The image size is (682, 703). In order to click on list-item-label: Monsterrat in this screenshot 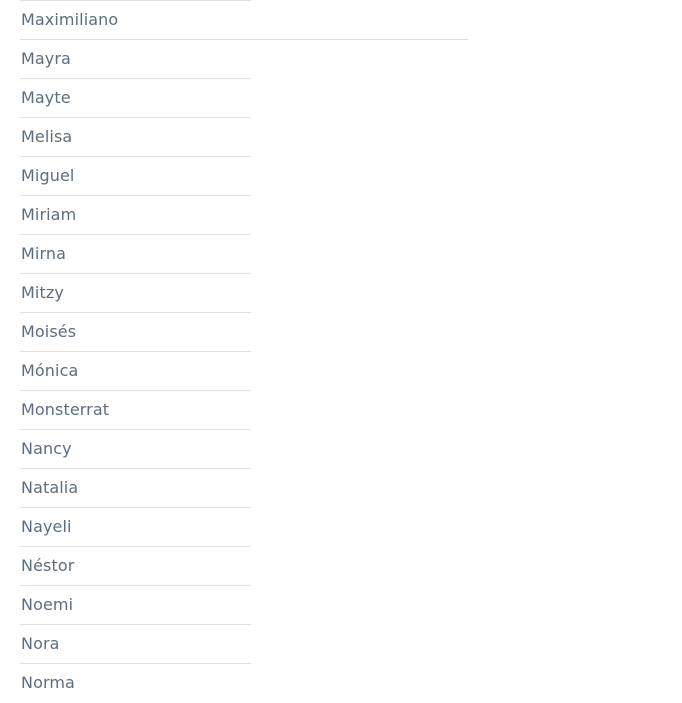, I will do `click(65, 409)`.